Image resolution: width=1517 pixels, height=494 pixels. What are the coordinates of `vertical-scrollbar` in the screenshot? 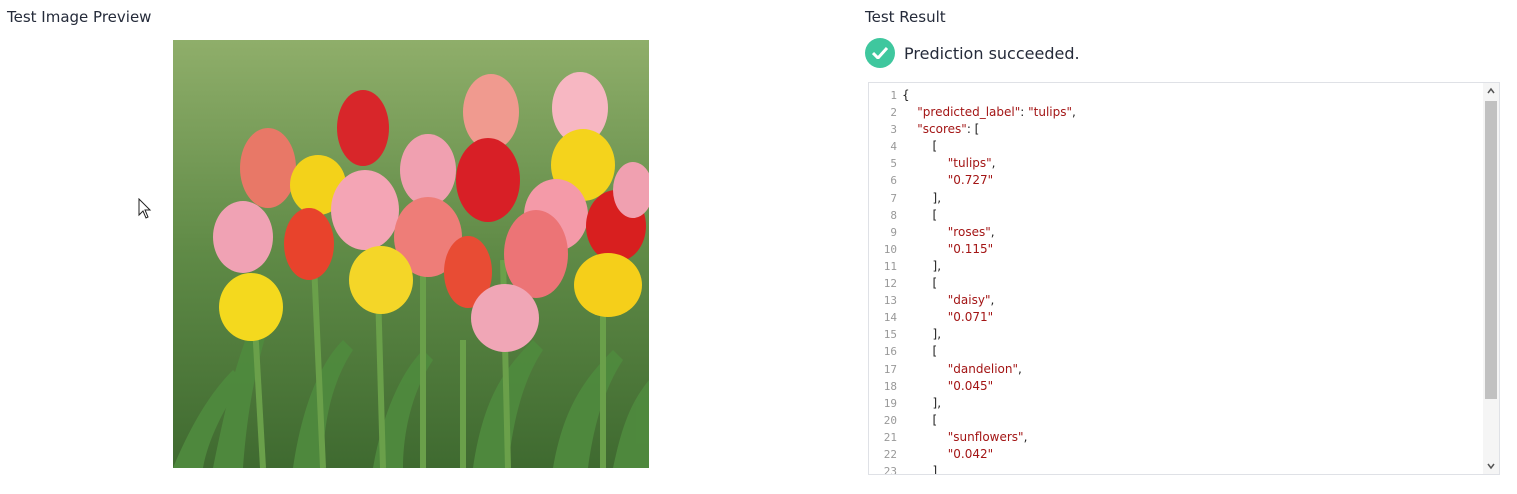 It's located at (1491, 278).